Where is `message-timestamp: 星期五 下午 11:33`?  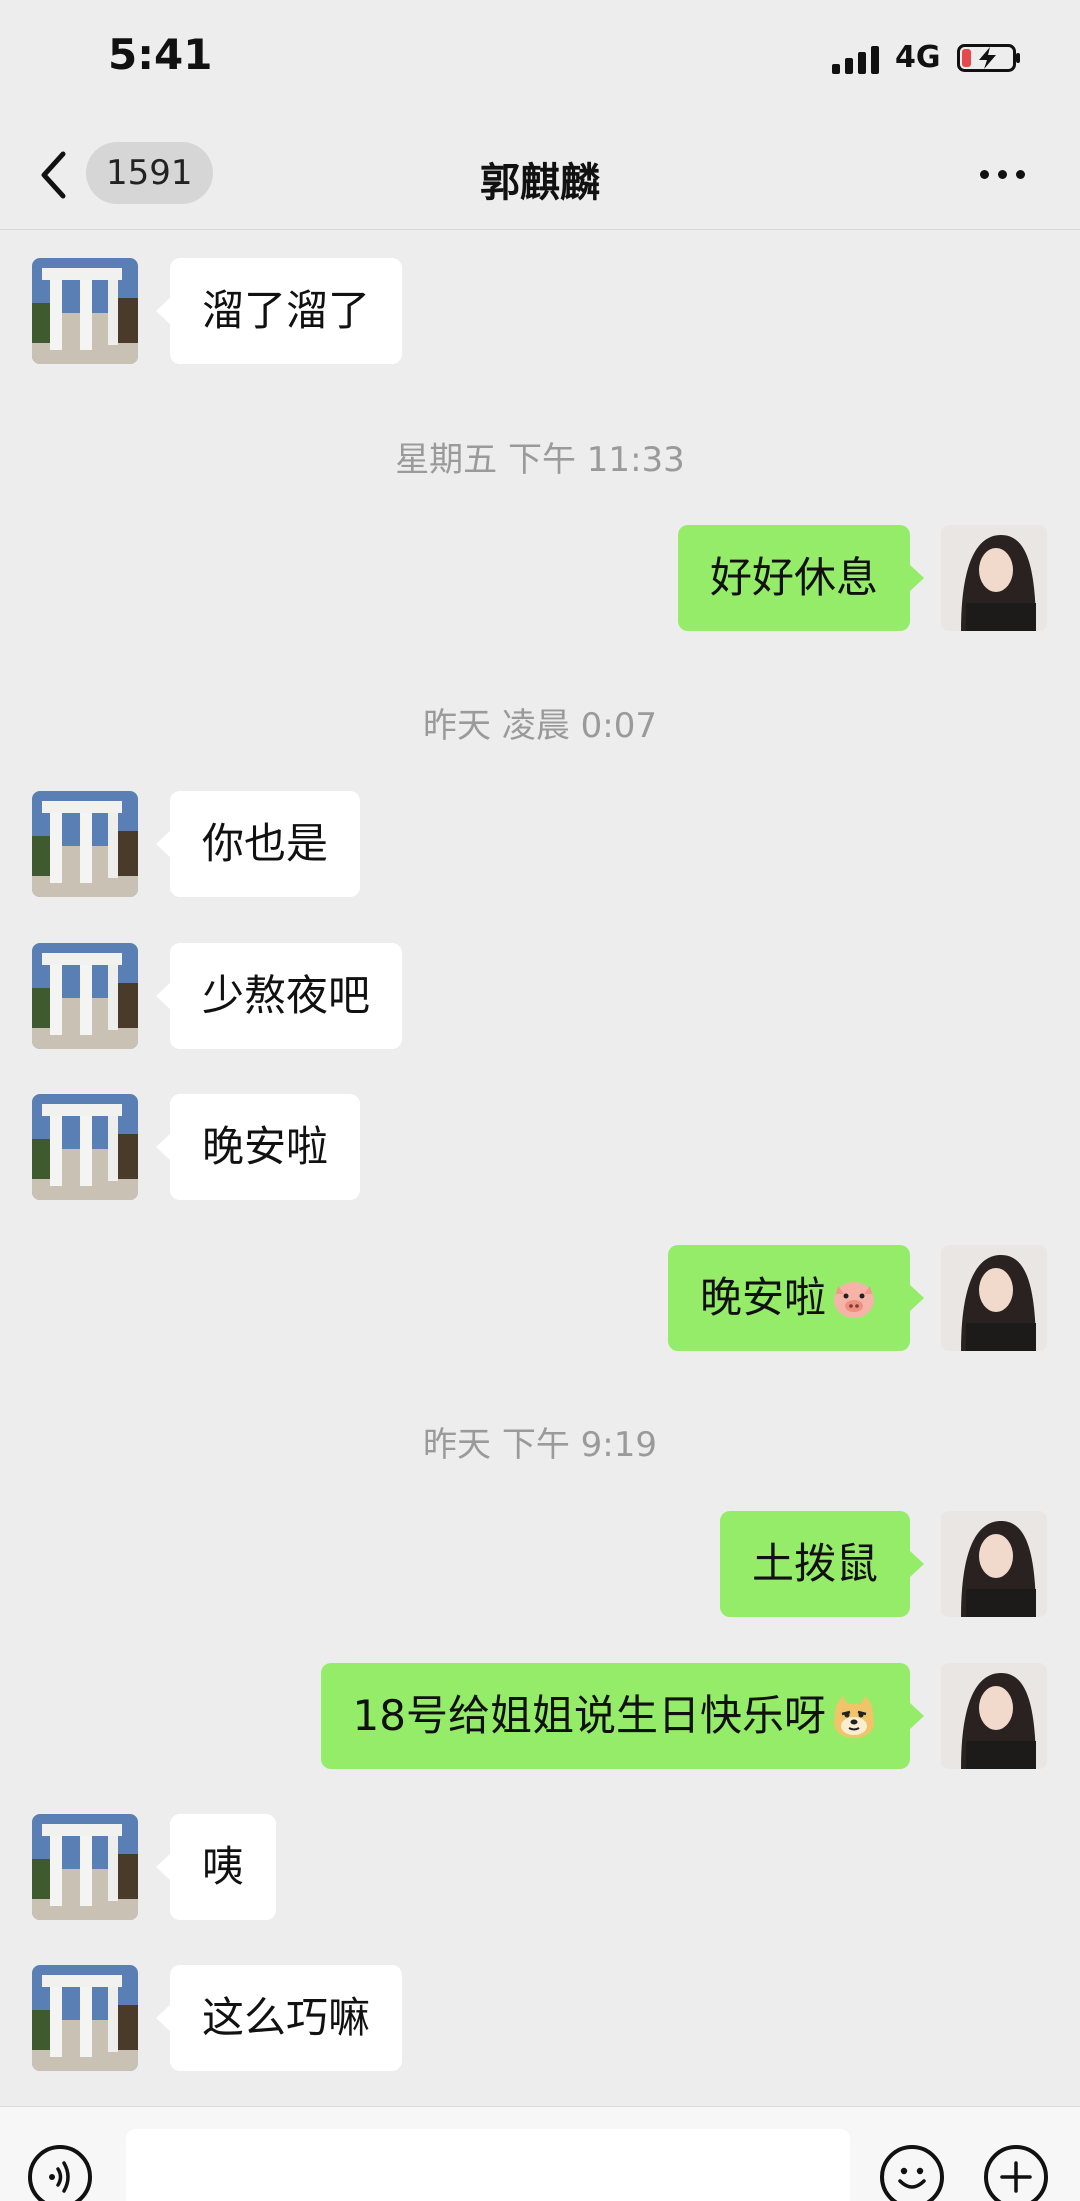
message-timestamp: 星期五 下午 11:33 is located at coordinates (540, 460).